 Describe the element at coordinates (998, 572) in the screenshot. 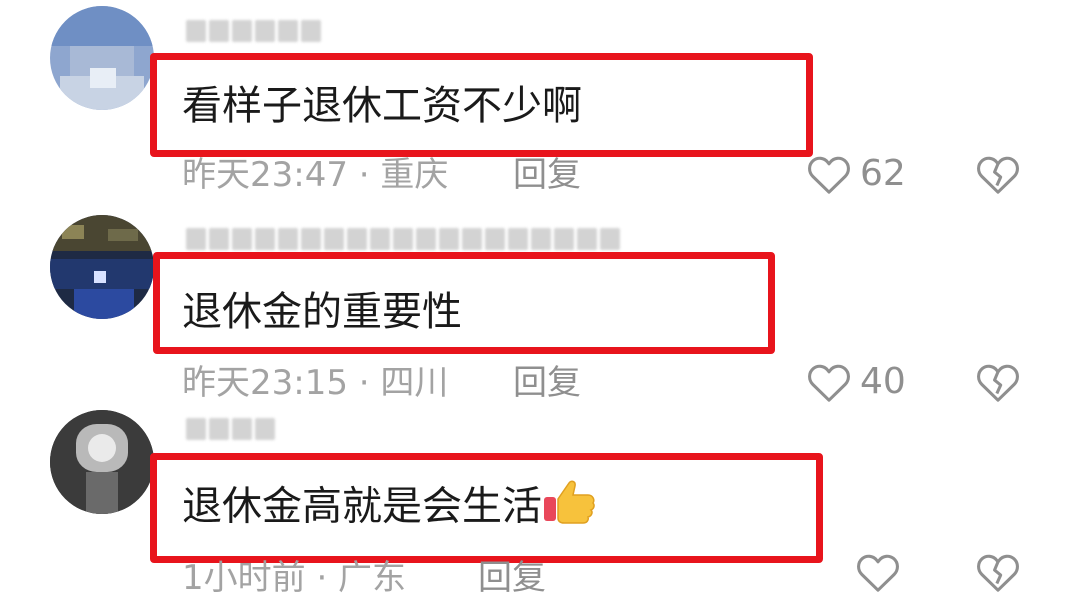

I see `broken-heart-icon` at that location.